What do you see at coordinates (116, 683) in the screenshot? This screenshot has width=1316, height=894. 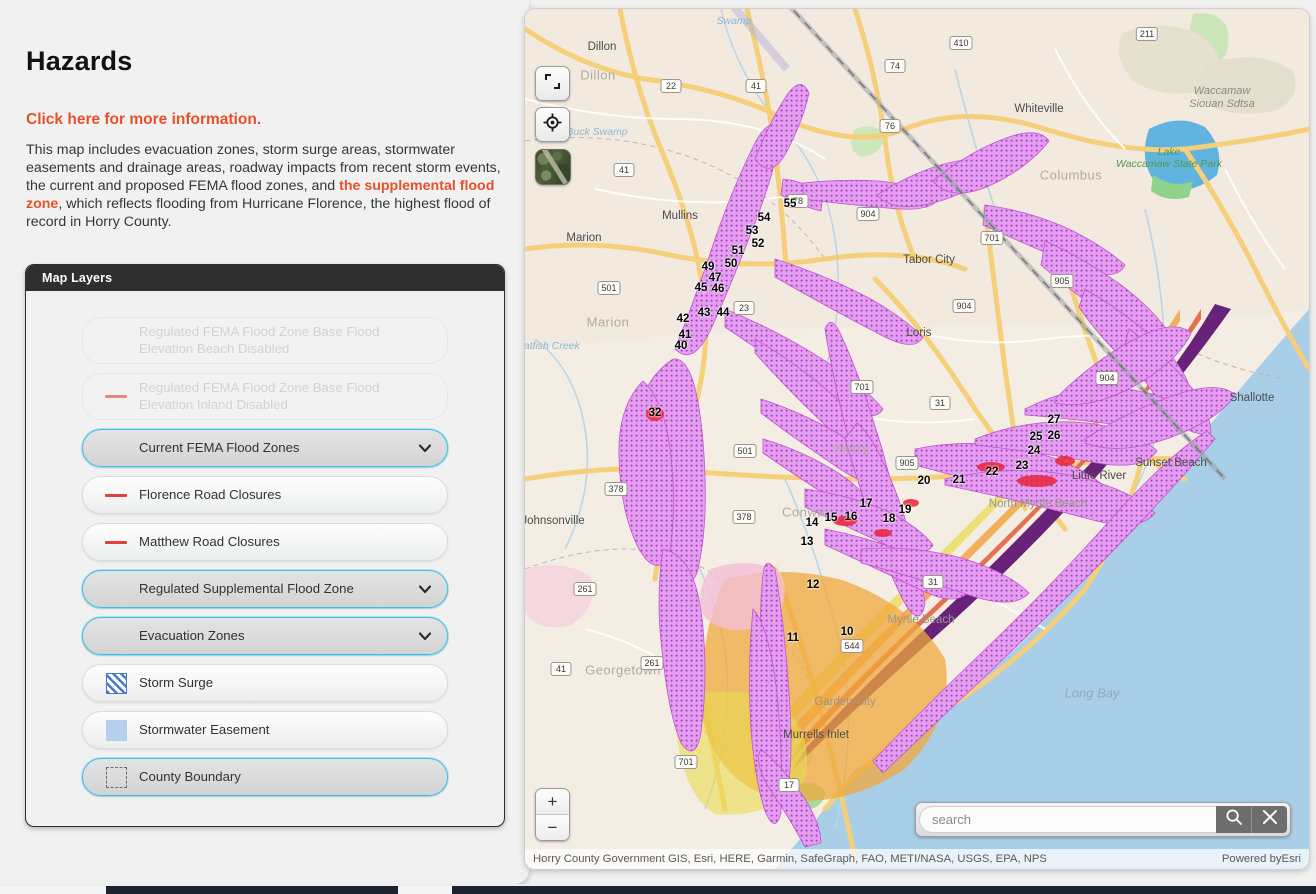 I see `legend-hatch-swatch-icon` at bounding box center [116, 683].